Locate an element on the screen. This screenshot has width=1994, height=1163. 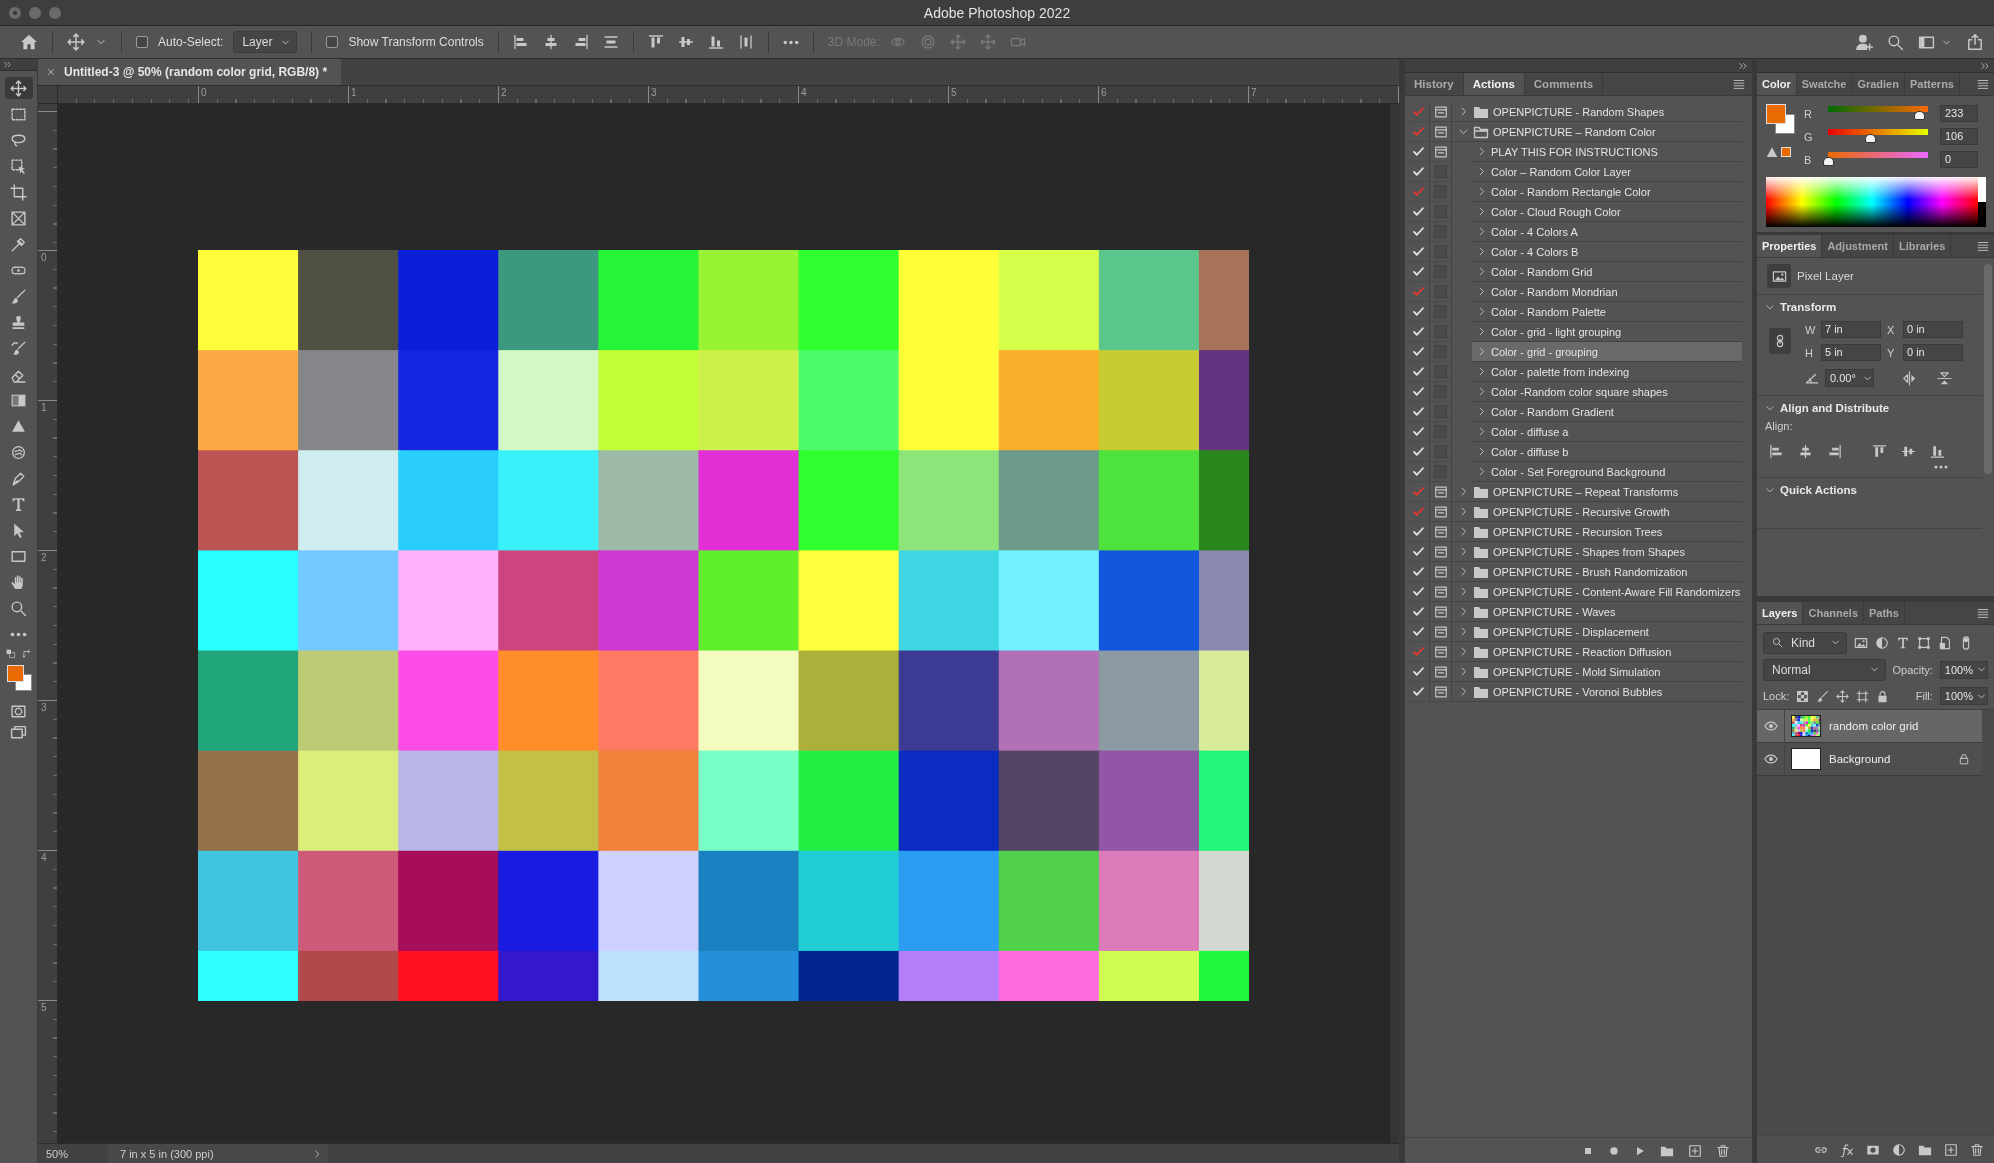
action-row: Color - grid - grouping is located at coordinates (1607, 352).